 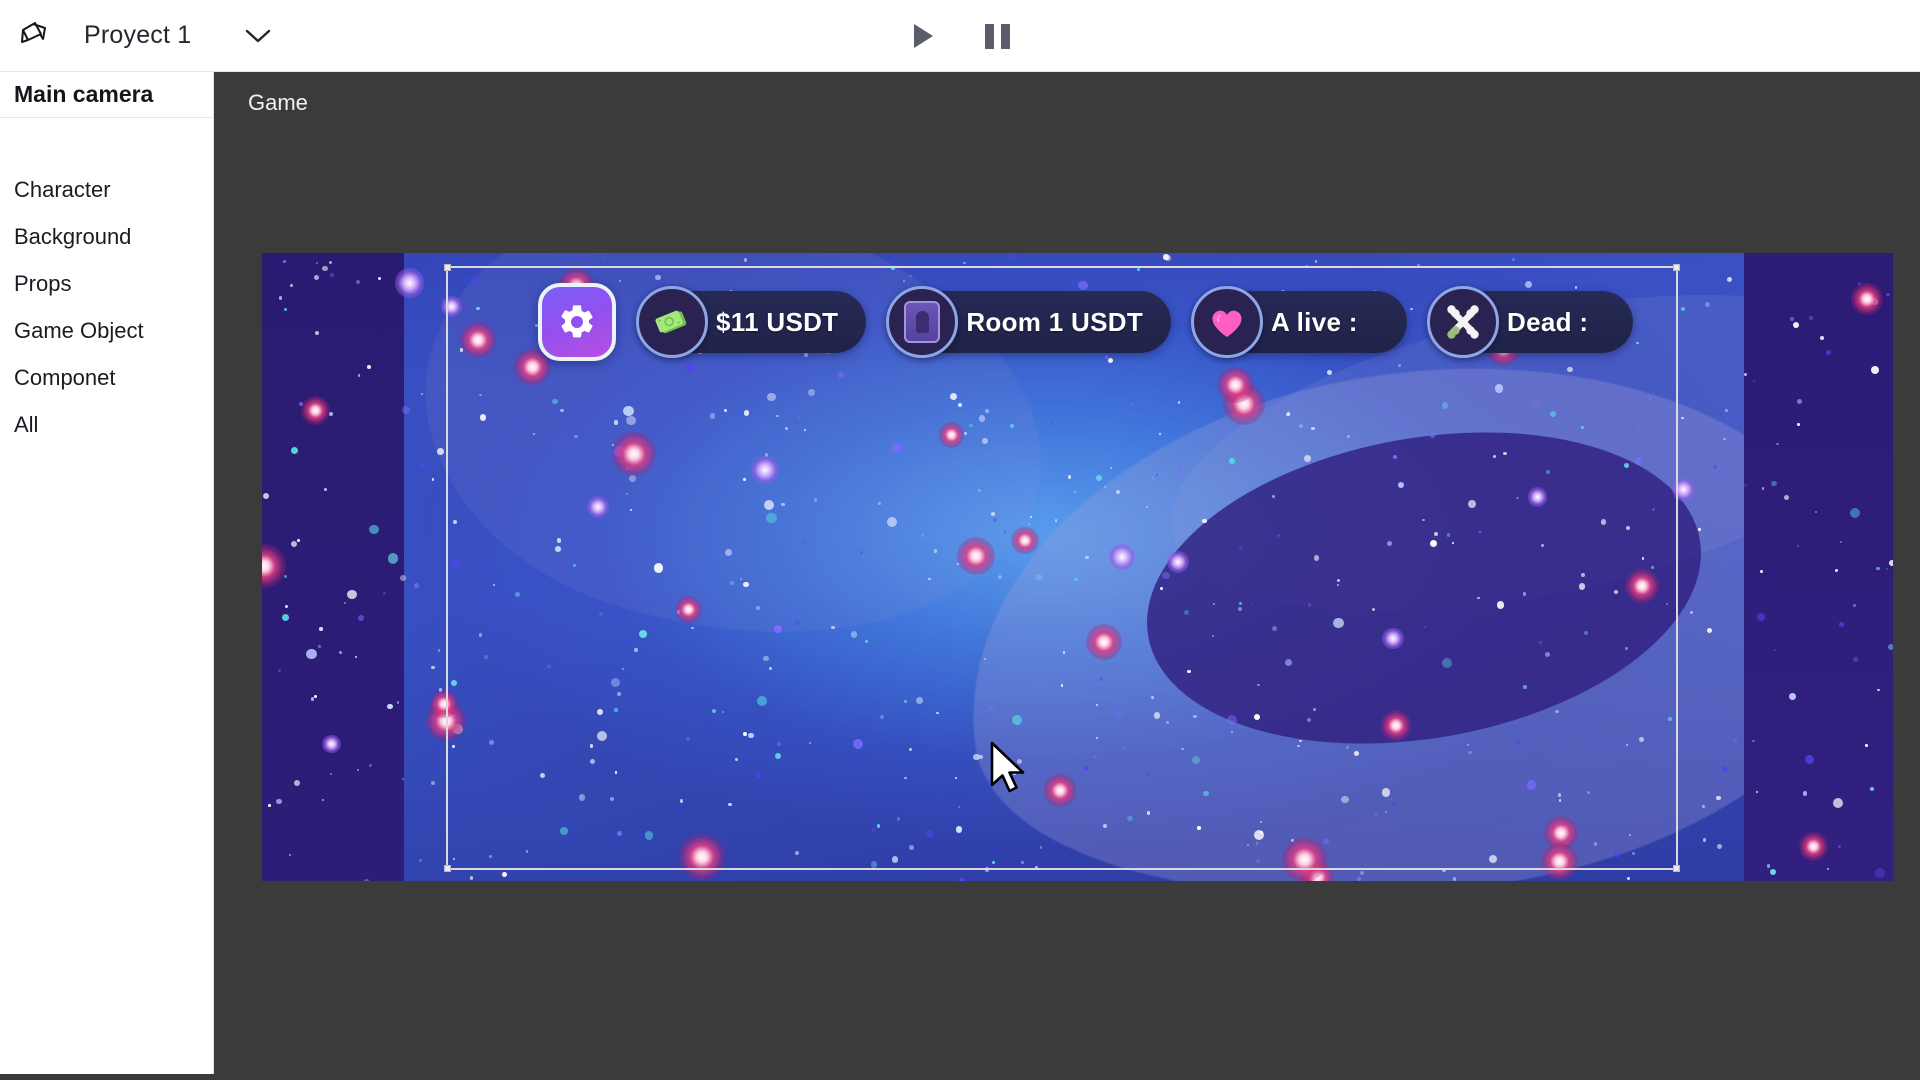 What do you see at coordinates (278, 103) in the screenshot?
I see `tab-game: Game` at bounding box center [278, 103].